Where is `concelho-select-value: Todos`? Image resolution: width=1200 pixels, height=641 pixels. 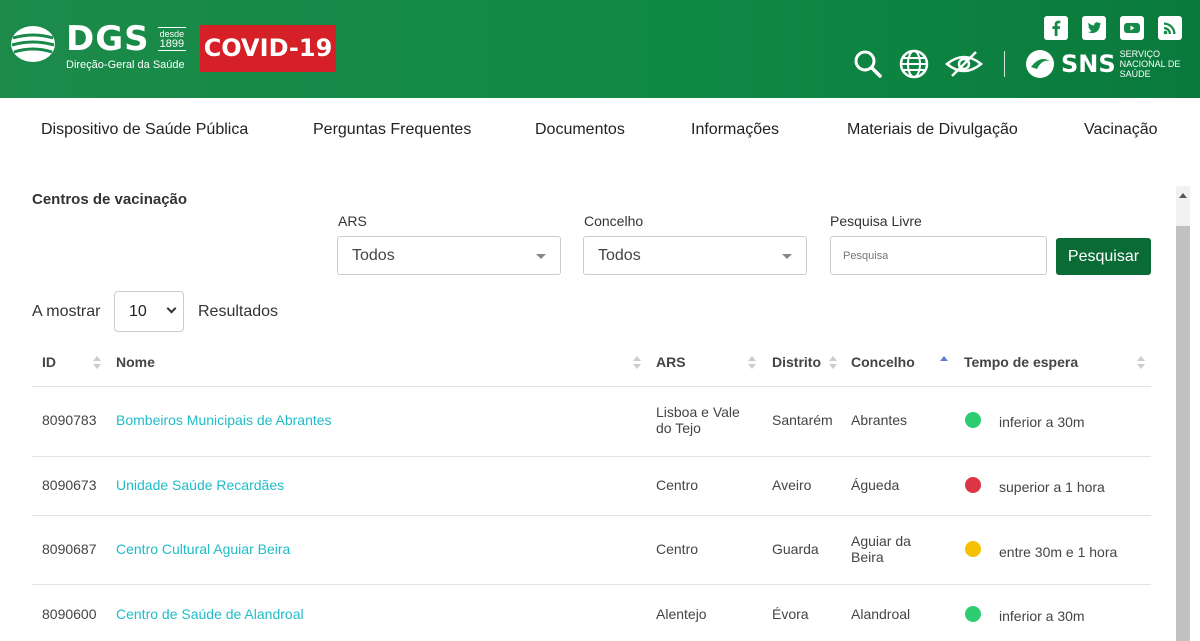 concelho-select-value: Todos is located at coordinates (619, 255).